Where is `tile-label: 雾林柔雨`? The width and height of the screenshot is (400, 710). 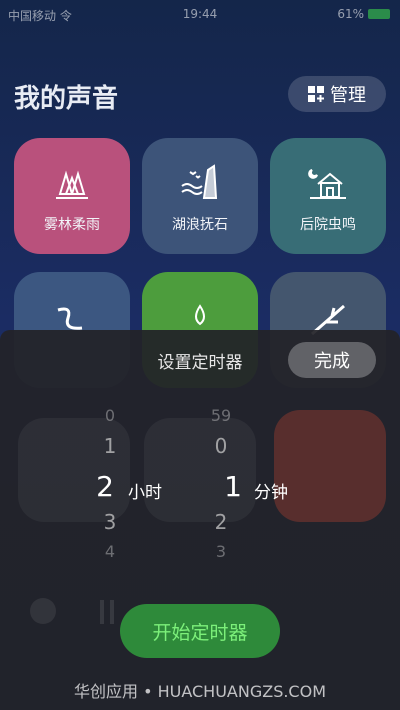 tile-label: 雾林柔雨 is located at coordinates (72, 225).